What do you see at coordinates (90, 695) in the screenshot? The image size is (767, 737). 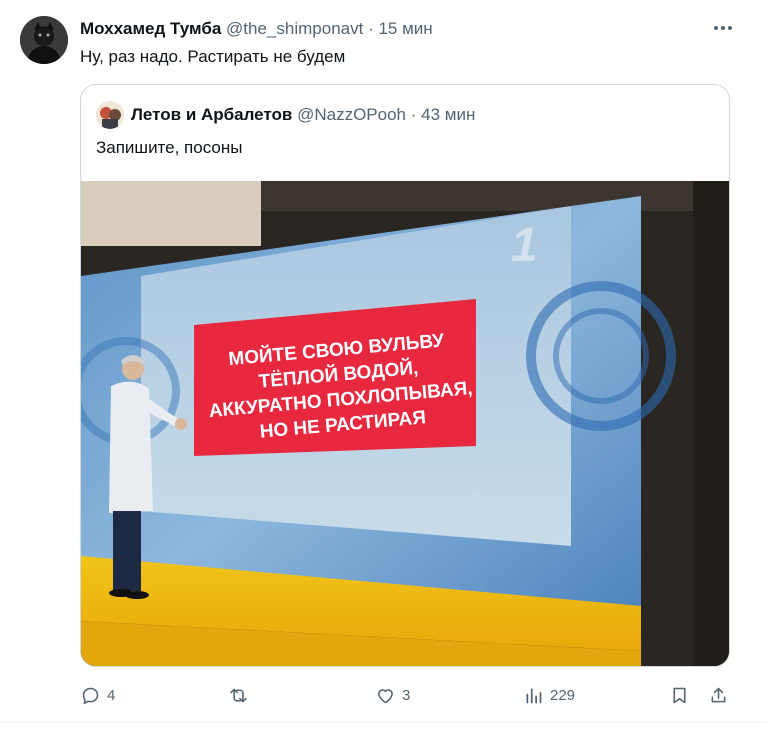 I see `reply-icon` at bounding box center [90, 695].